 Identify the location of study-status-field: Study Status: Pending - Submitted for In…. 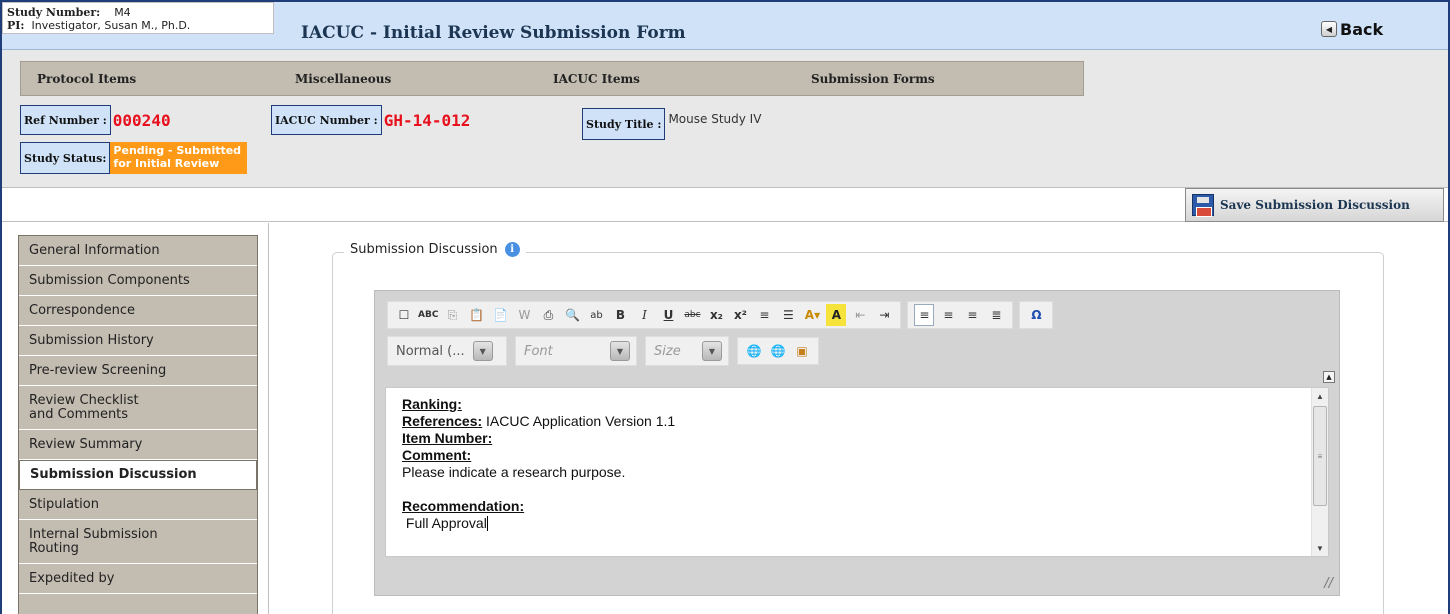
(134, 158).